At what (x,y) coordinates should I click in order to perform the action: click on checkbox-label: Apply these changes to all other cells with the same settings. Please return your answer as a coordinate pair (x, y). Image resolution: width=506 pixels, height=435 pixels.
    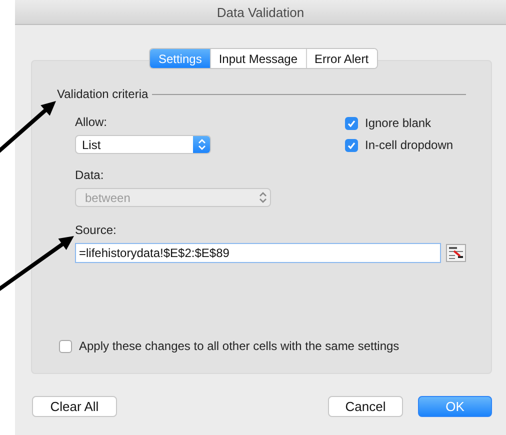
    Looking at the image, I should click on (239, 346).